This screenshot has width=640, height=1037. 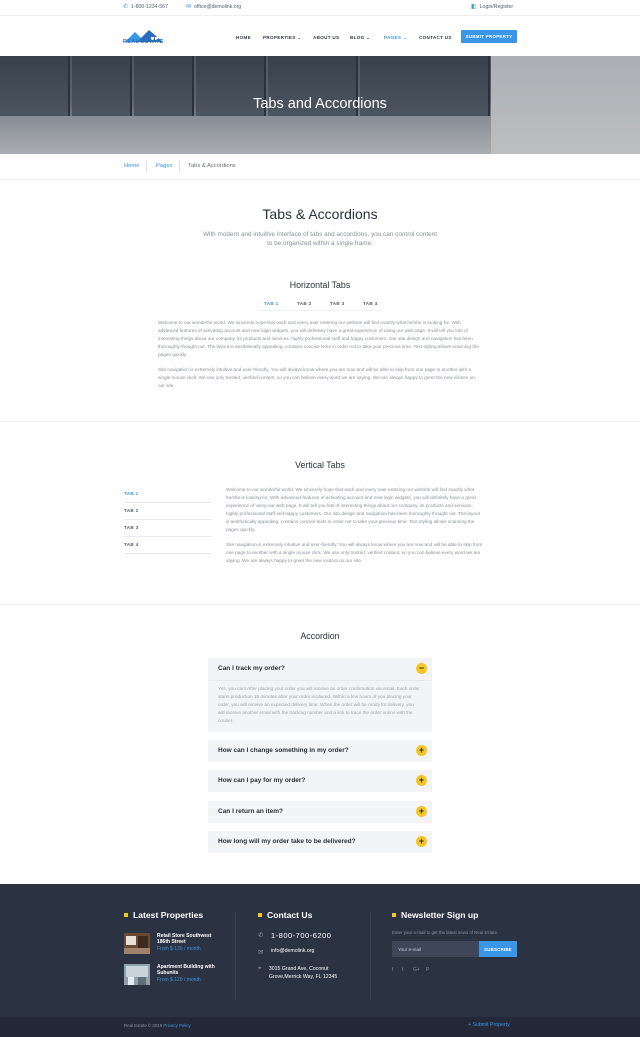 I want to click on horizontal-tabs: TAB 1 TAB 2 TAB 3 TAB 4, so click(x=320, y=306).